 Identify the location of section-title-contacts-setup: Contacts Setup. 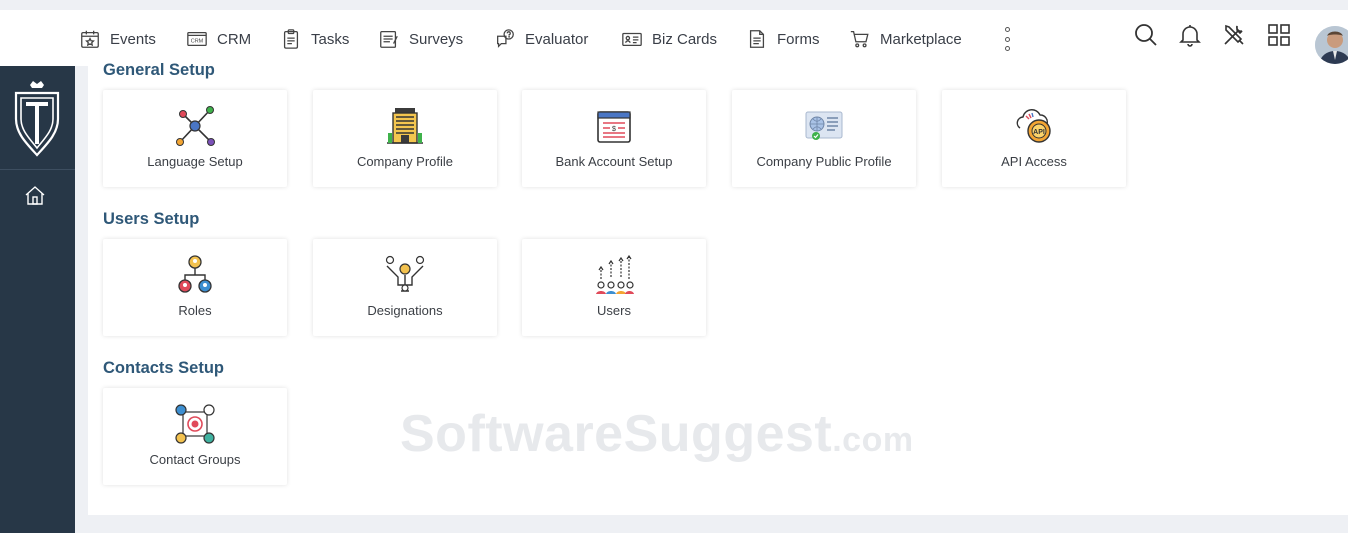
(164, 368).